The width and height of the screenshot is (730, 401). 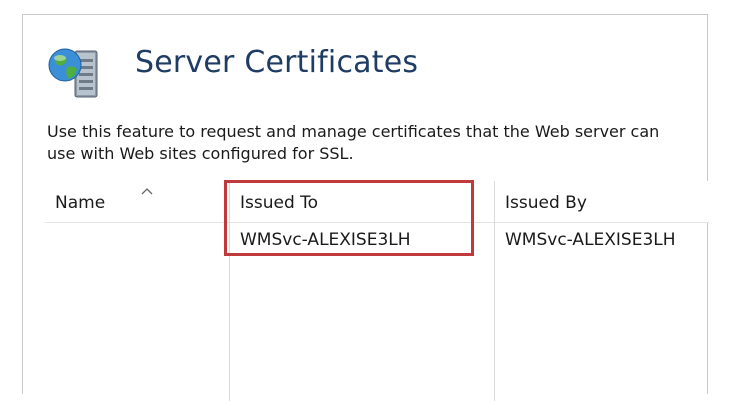 What do you see at coordinates (137, 240) in the screenshot?
I see `cell-name` at bounding box center [137, 240].